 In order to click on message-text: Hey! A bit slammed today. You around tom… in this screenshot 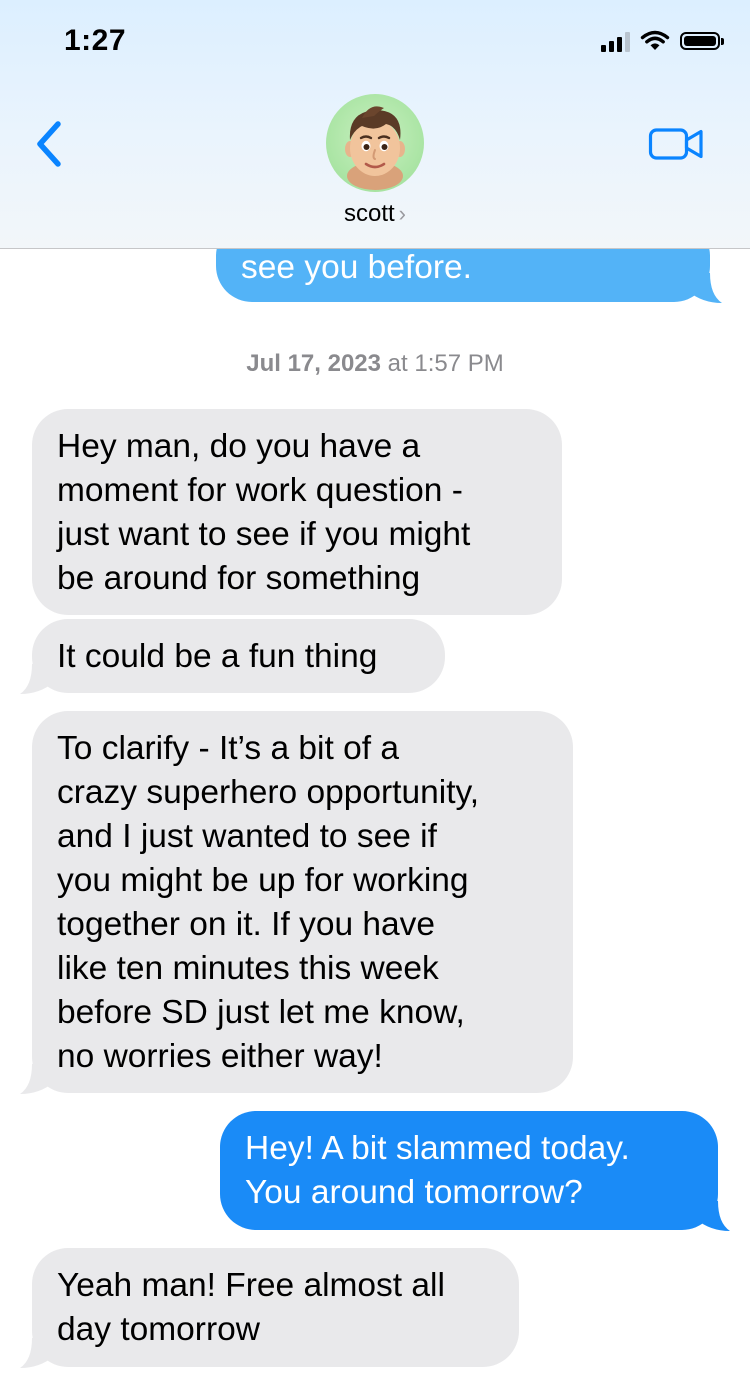, I will do `click(437, 1170)`.